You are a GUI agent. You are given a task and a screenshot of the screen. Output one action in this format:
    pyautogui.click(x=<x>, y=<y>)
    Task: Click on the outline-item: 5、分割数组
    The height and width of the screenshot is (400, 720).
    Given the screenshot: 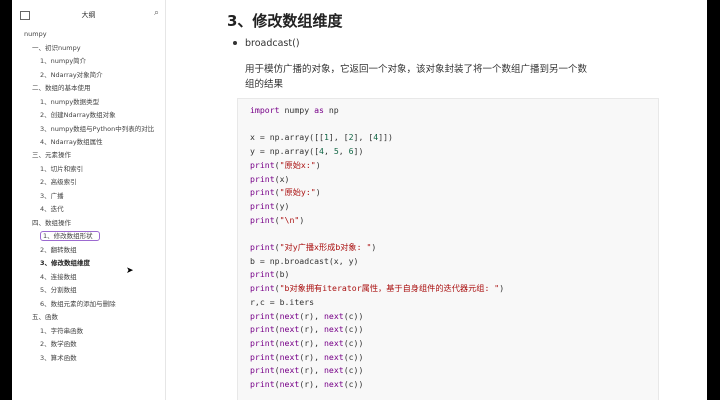 What is the action you would take?
    pyautogui.click(x=88, y=291)
    